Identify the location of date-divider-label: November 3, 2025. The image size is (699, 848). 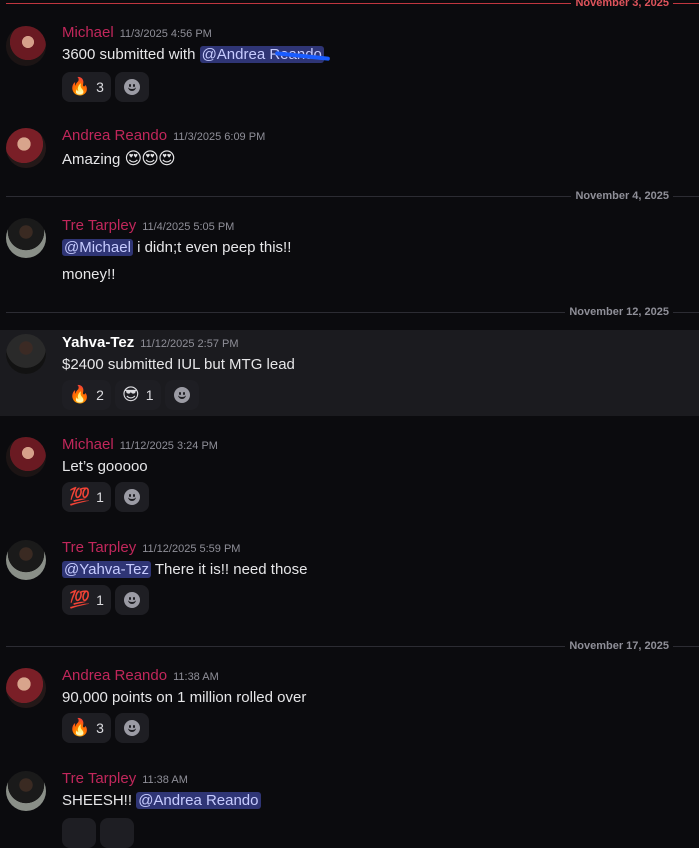
(622, 5).